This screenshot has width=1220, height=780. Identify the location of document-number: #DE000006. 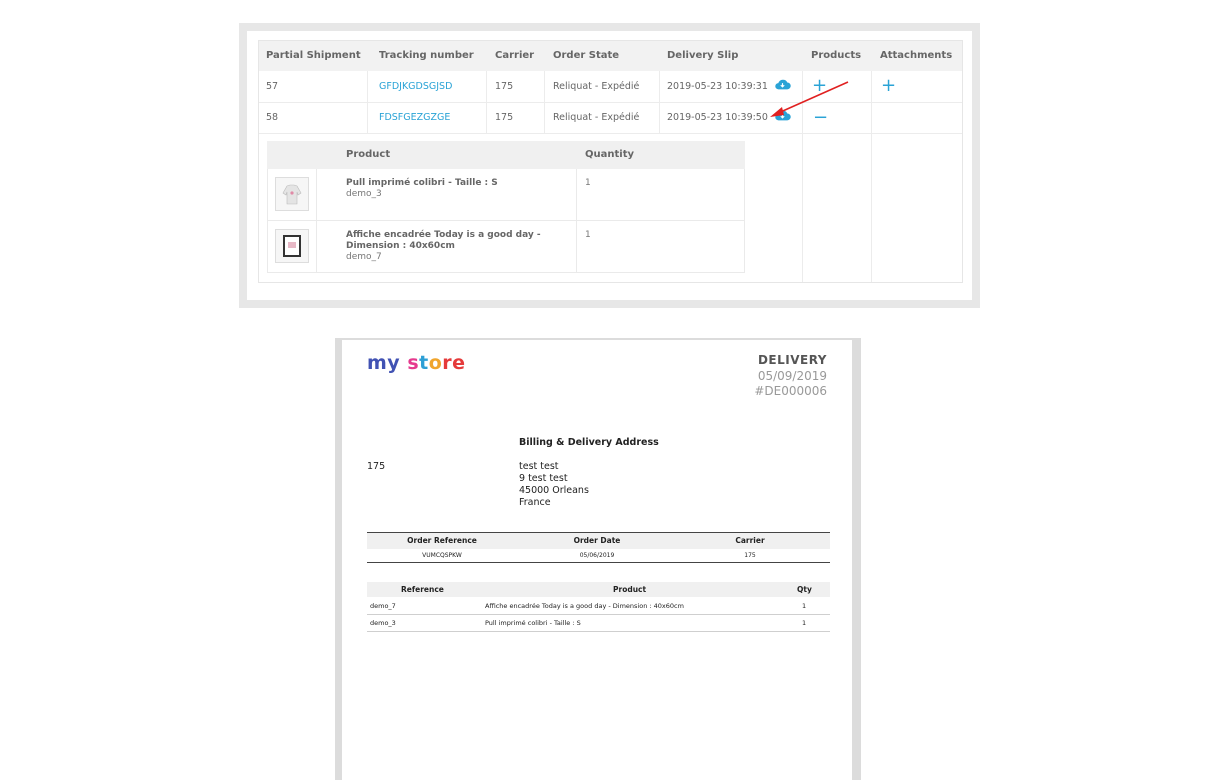
(790, 391).